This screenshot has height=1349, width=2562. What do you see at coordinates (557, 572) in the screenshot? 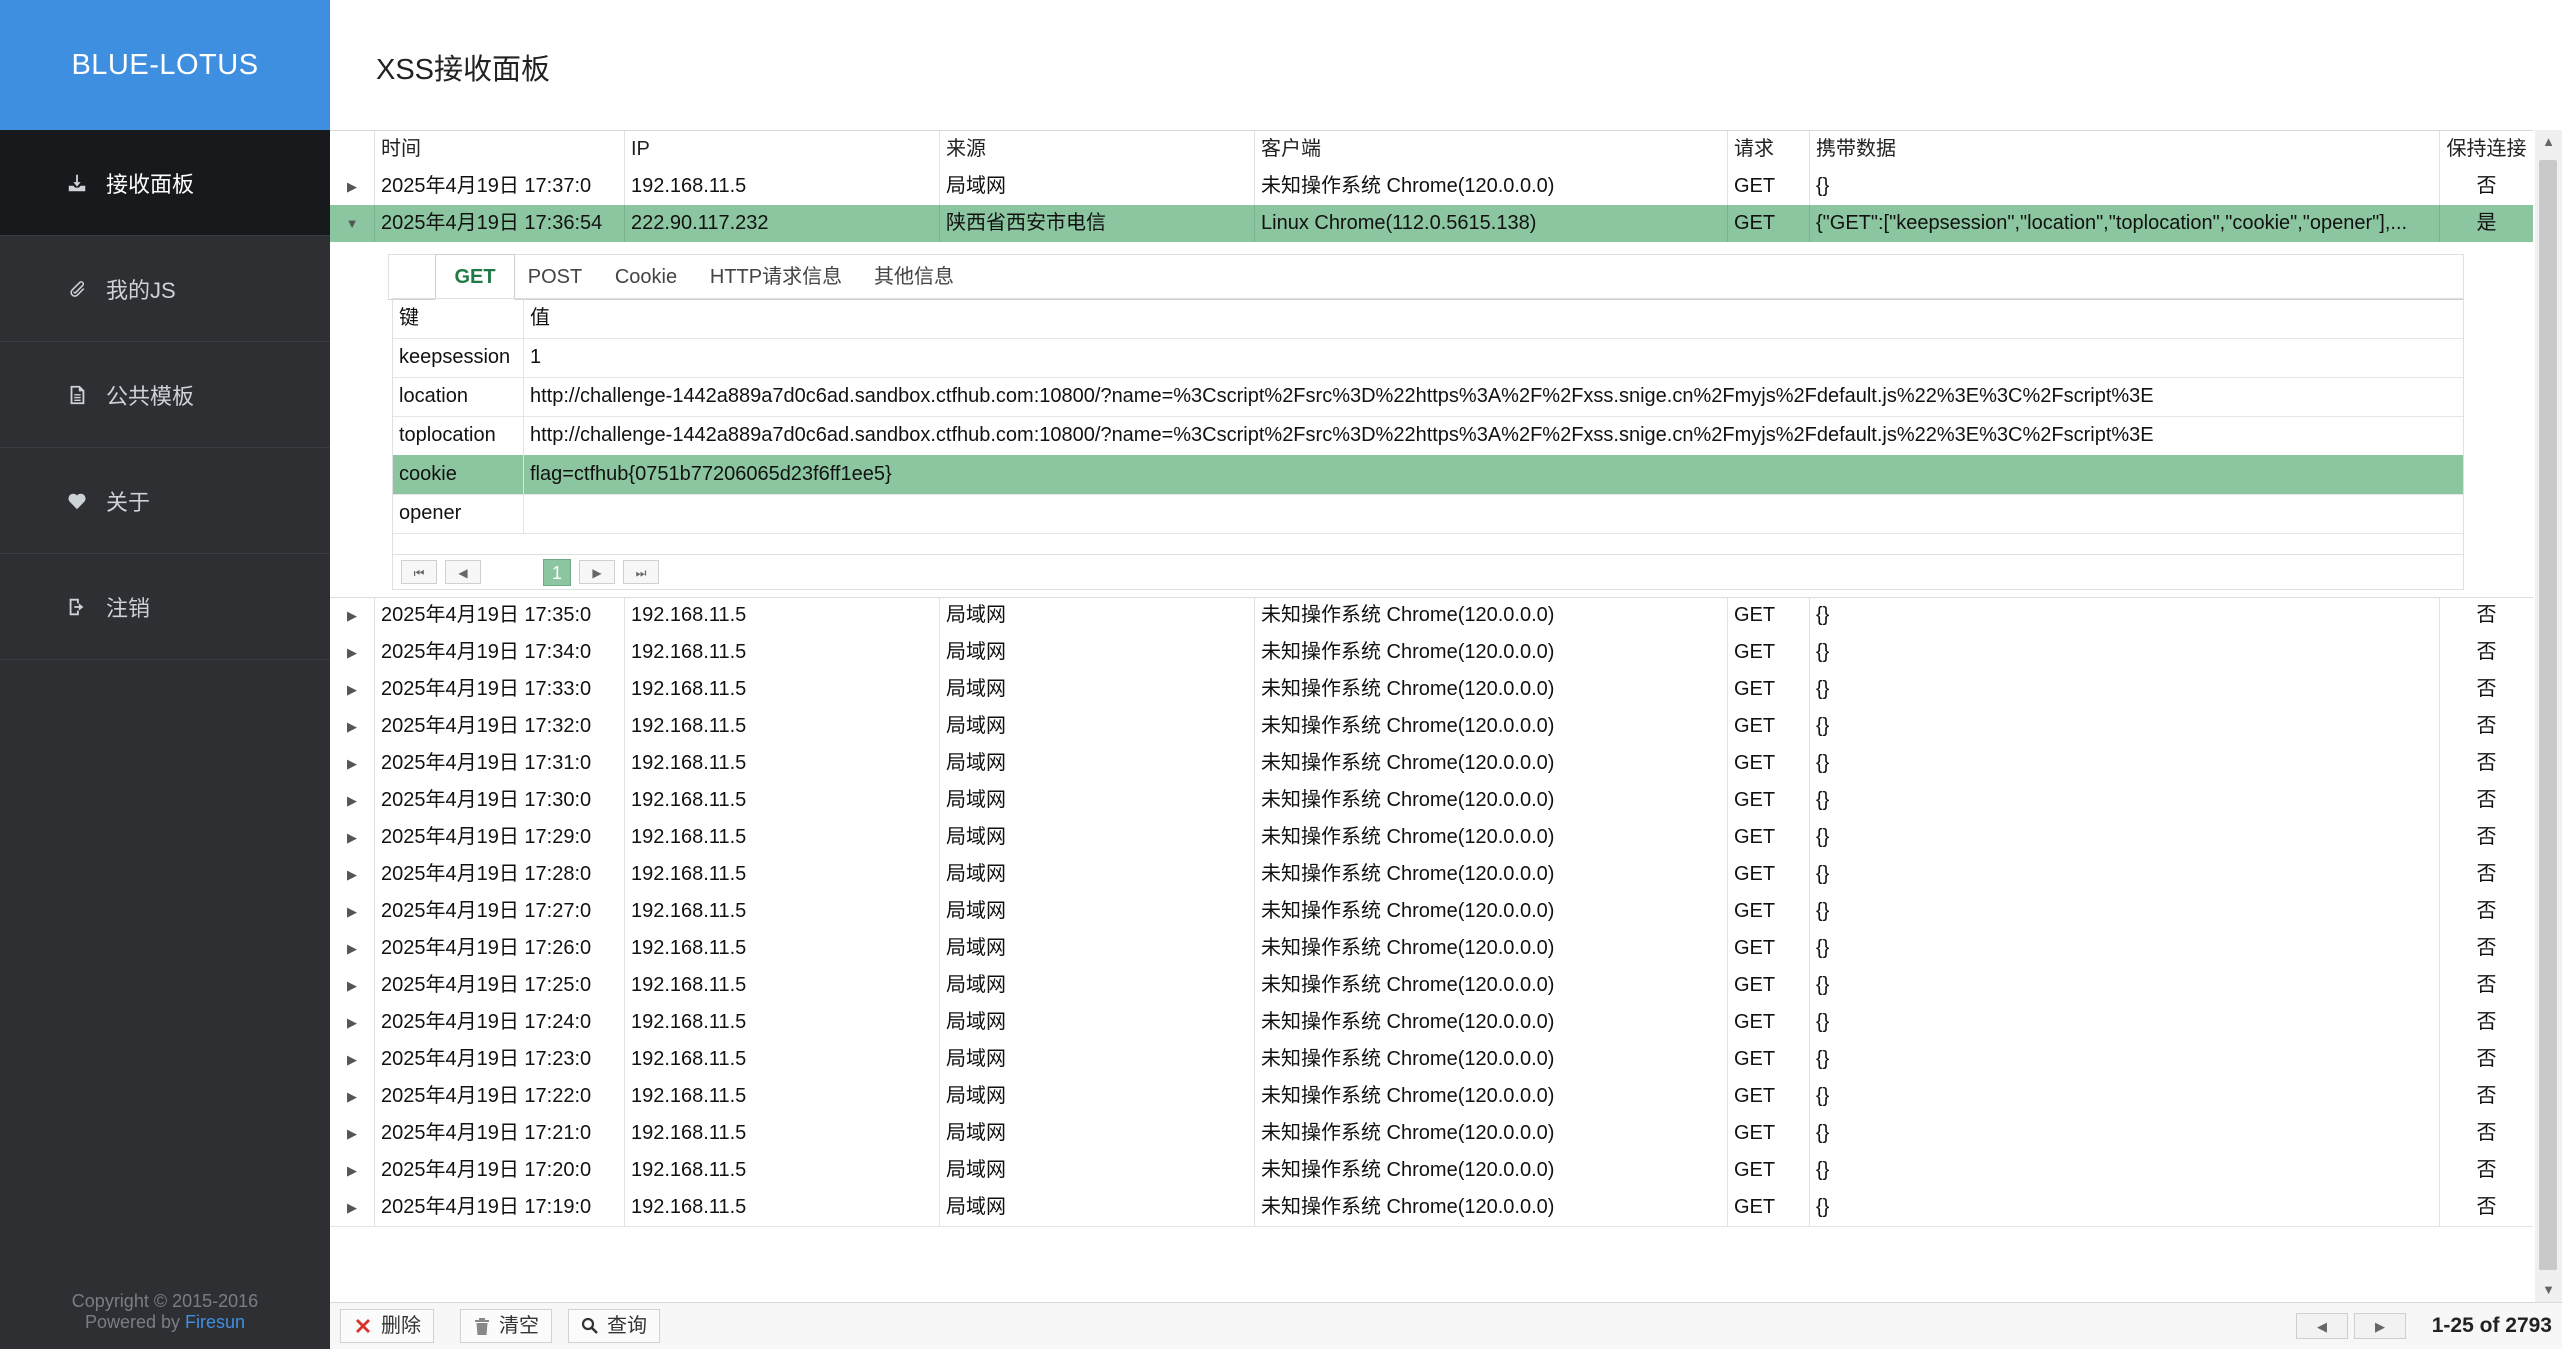
I see `current-page: 1` at bounding box center [557, 572].